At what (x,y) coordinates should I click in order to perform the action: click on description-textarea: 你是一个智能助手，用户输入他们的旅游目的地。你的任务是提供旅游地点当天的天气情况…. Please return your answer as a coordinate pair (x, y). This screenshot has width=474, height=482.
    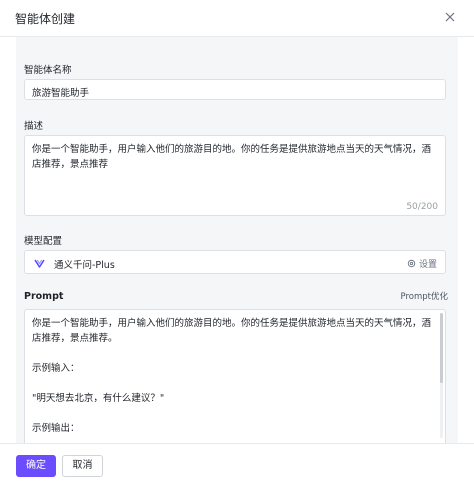
    Looking at the image, I should click on (235, 175).